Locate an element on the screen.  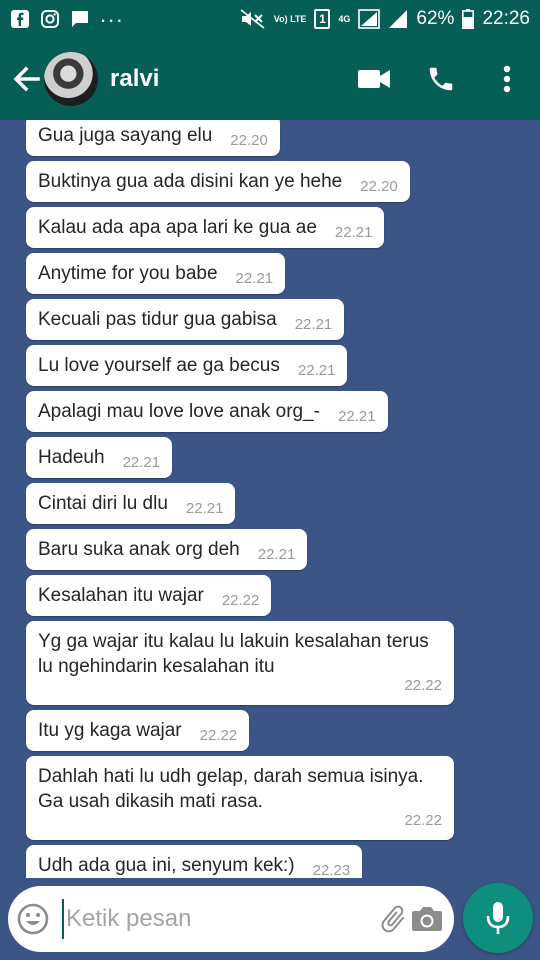
video-call-icon is located at coordinates (374, 79).